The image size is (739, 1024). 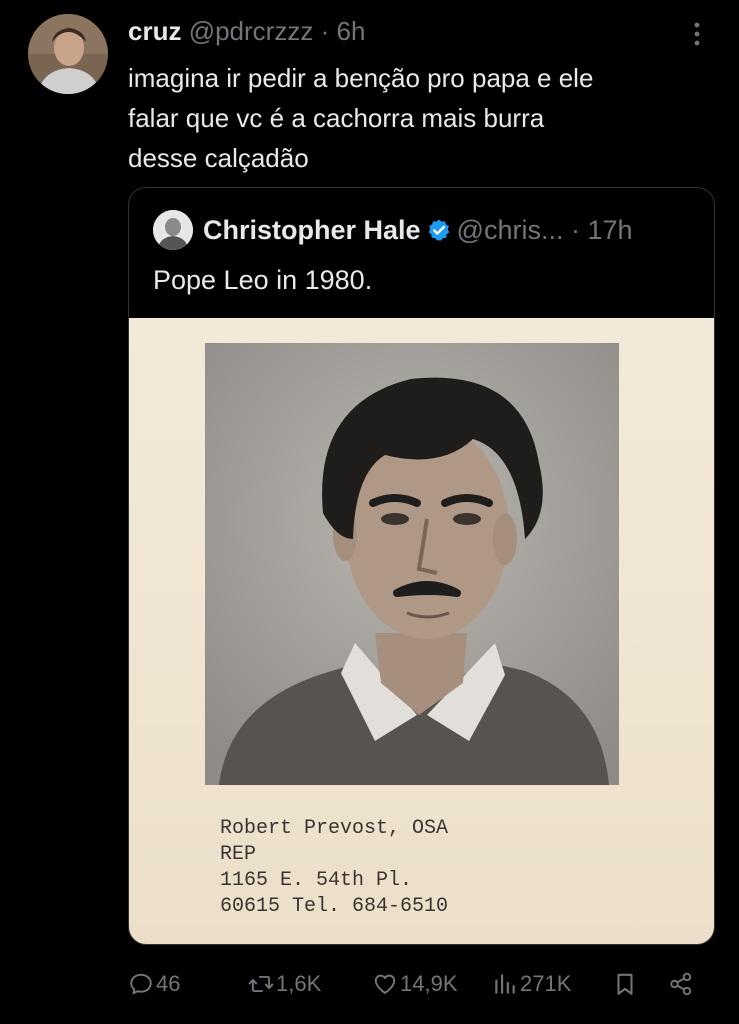 I want to click on tweet-text-line: falar que vc é a cachorra mais burra, so click(x=336, y=118).